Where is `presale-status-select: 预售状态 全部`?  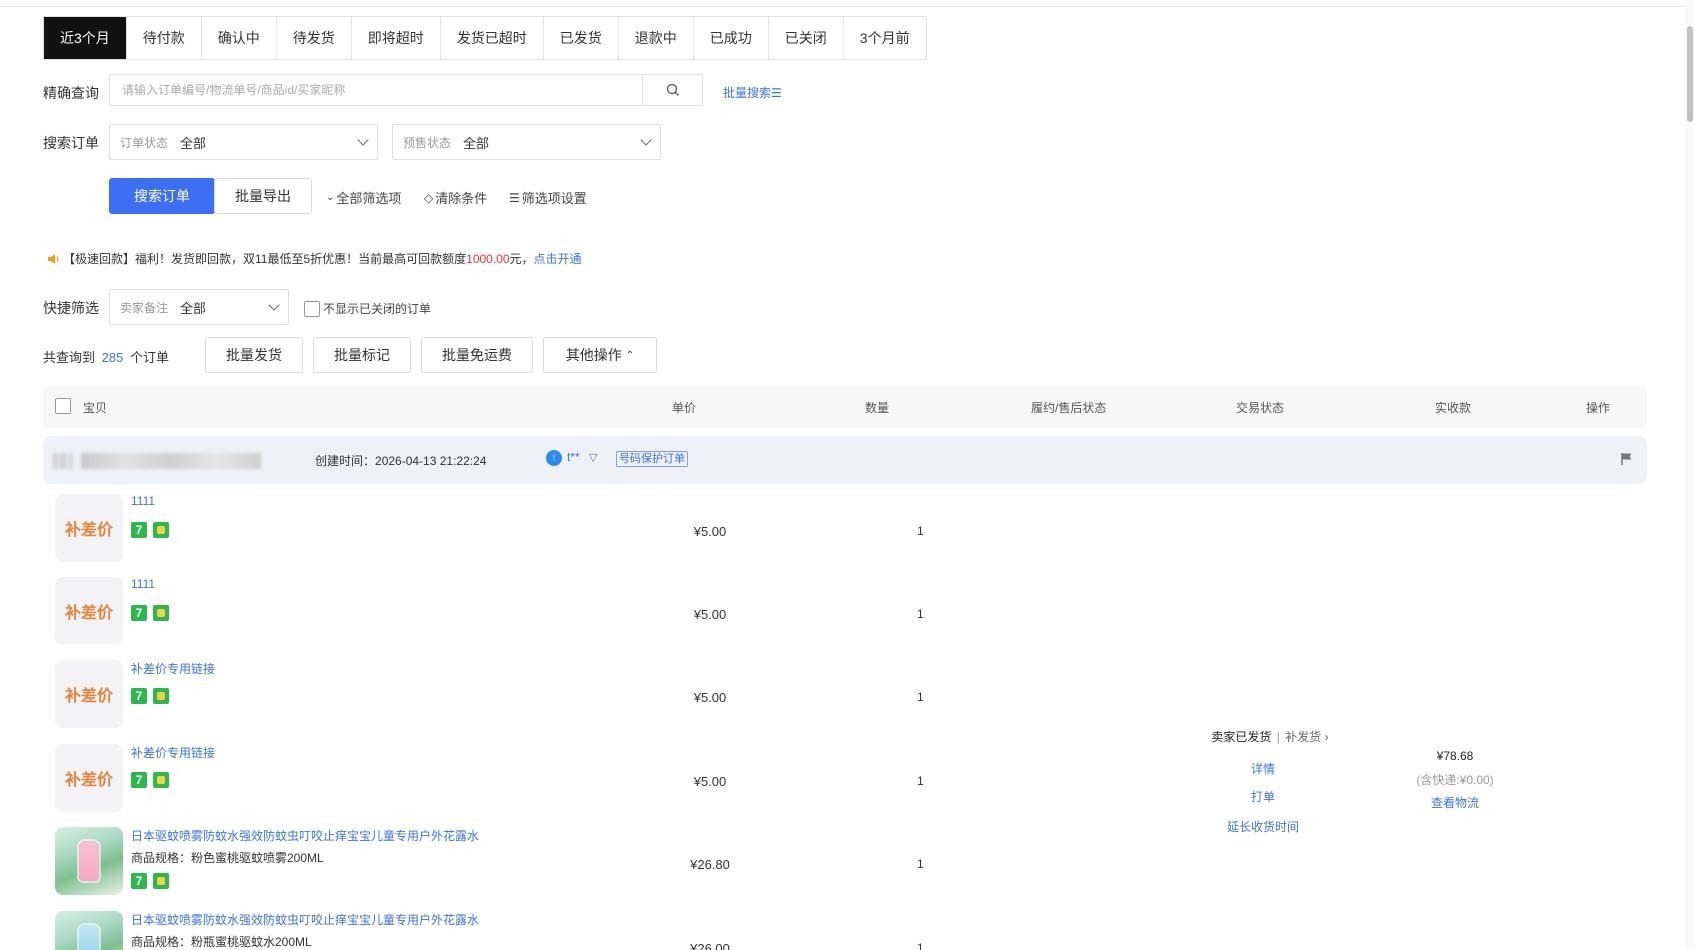
presale-status-select: 预售状态 全部 is located at coordinates (526, 142).